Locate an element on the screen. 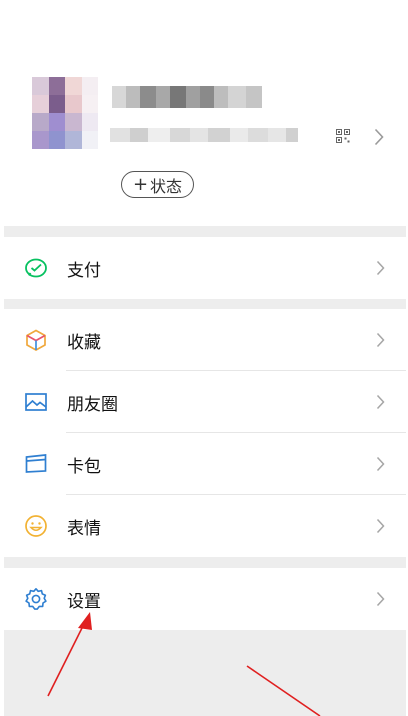 The height and width of the screenshot is (716, 408). wechat-id-blurred is located at coordinates (204, 135).